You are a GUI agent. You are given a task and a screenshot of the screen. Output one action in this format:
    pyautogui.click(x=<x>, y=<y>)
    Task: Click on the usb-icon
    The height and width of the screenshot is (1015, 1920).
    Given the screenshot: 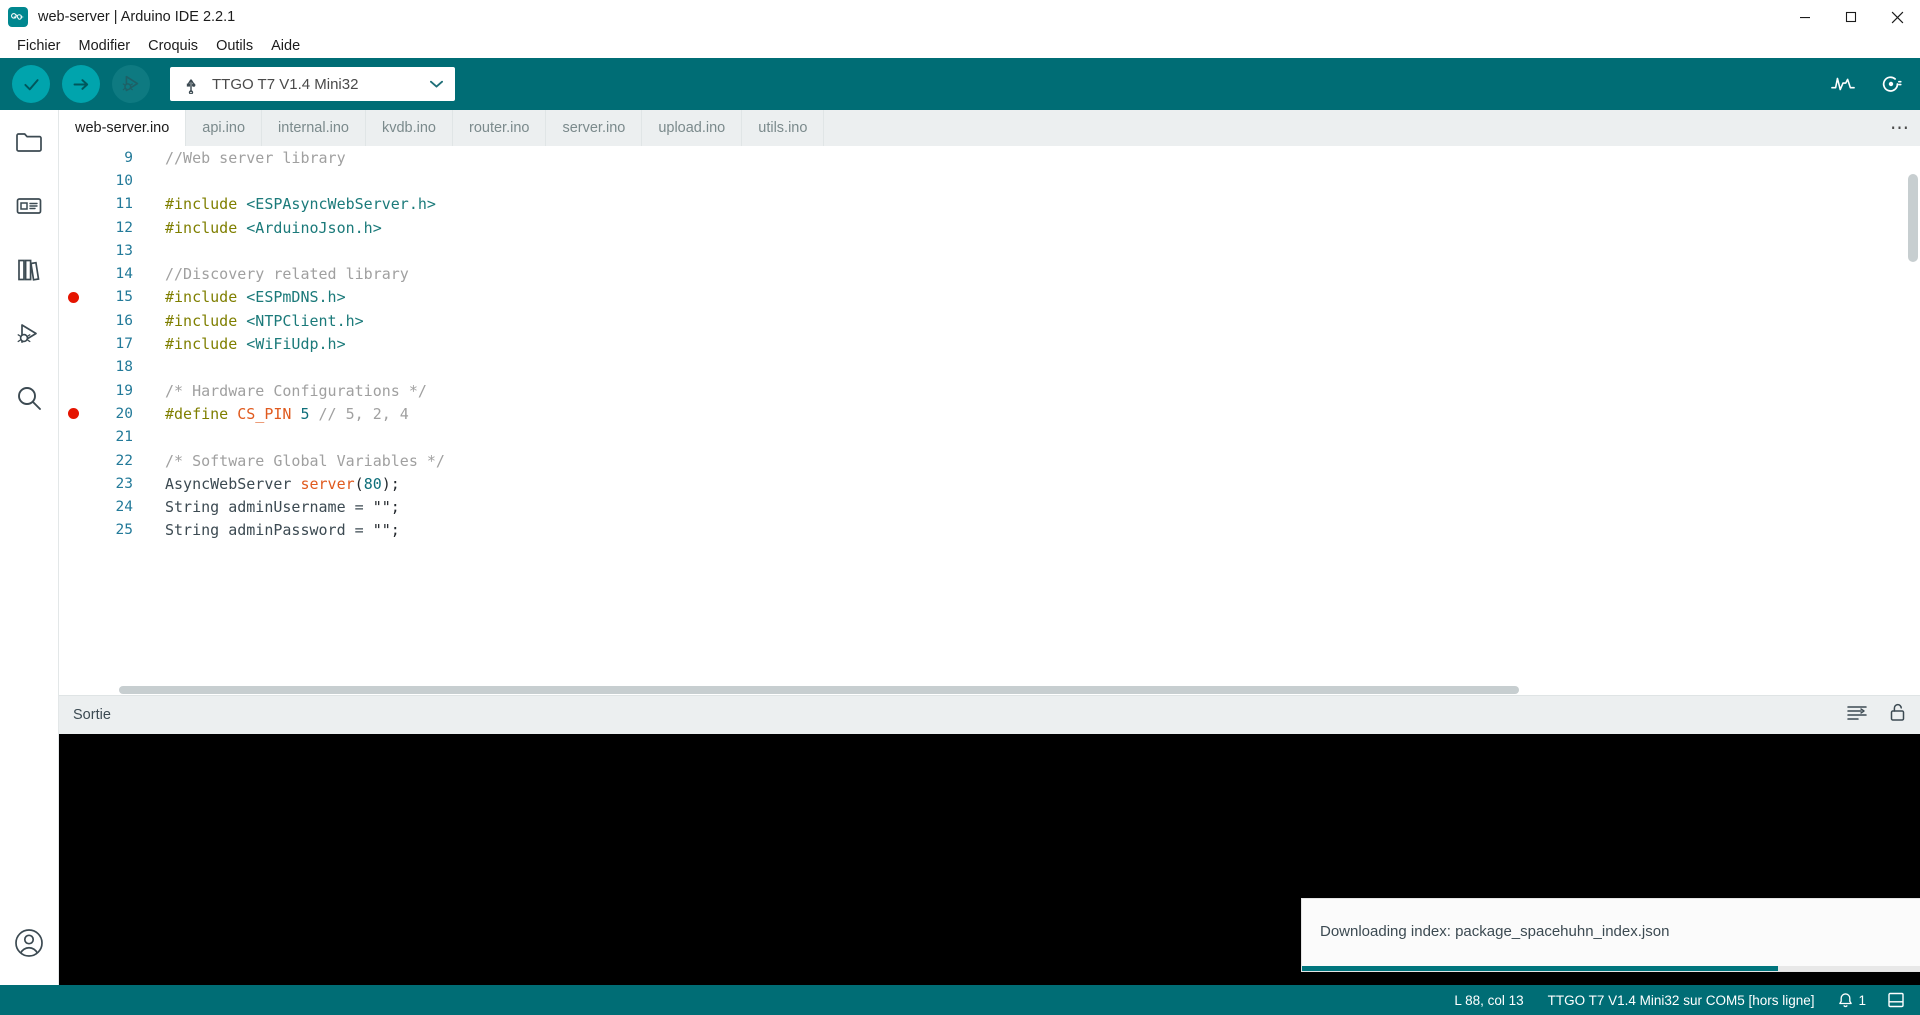 What is the action you would take?
    pyautogui.click(x=191, y=84)
    